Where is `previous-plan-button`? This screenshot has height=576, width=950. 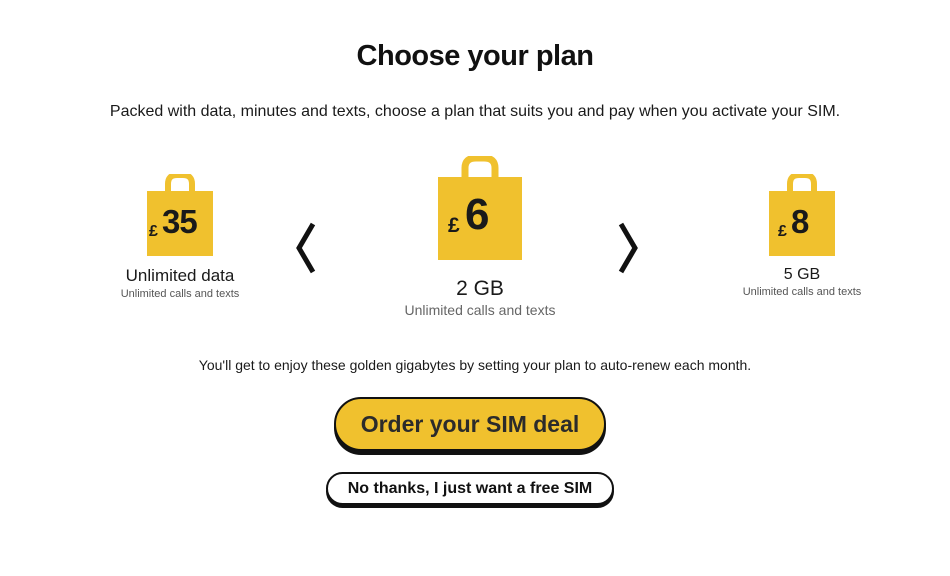
previous-plan-button is located at coordinates (306, 248).